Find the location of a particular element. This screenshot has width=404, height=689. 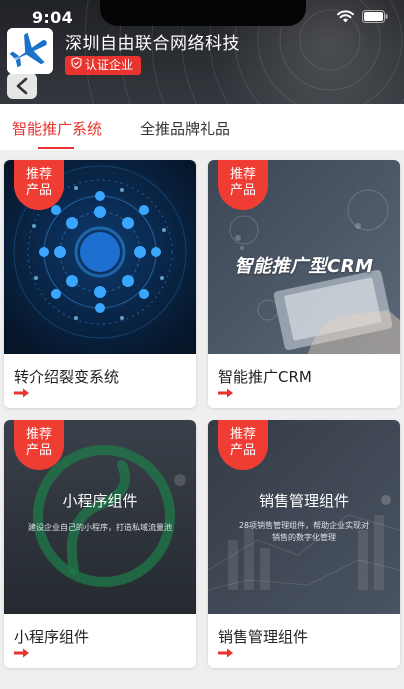

category-tabs: 智能推广系统 全推品牌礼品 is located at coordinates (202, 127).